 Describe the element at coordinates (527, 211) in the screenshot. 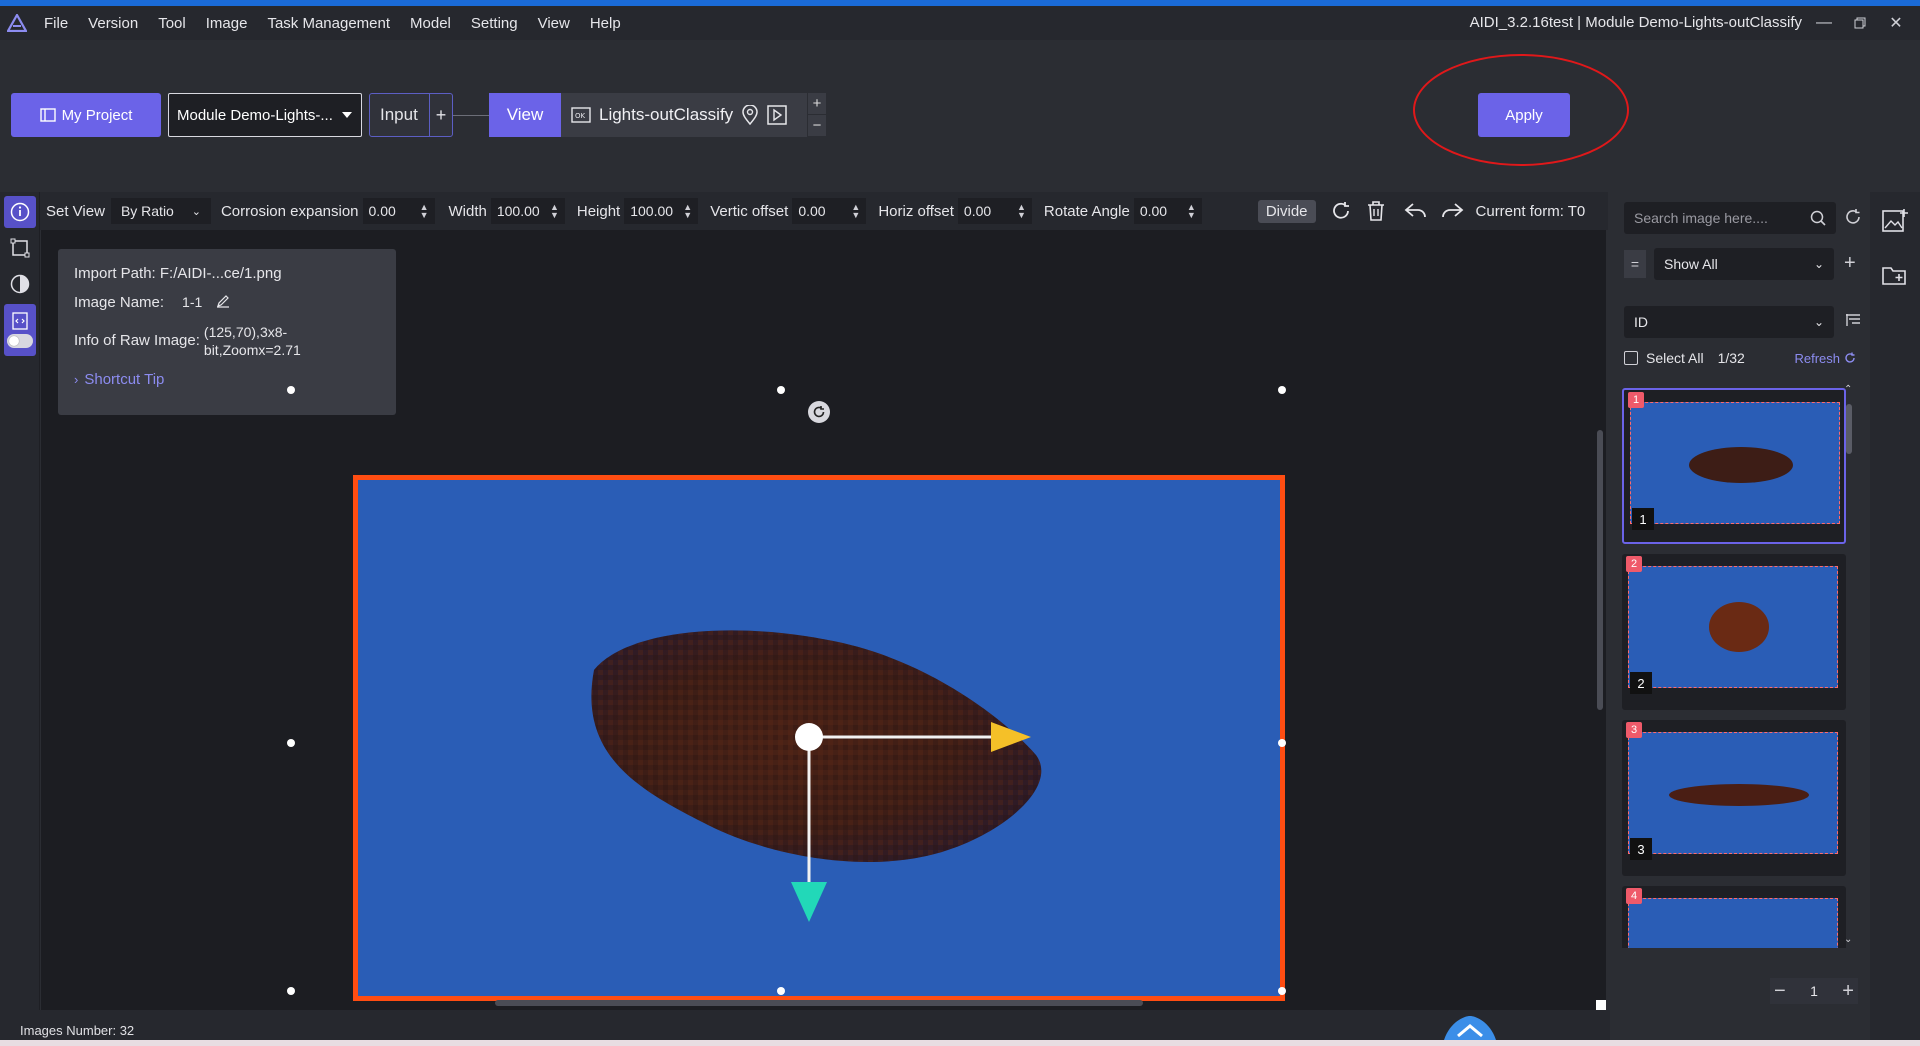

I see `width-input: 100.00 ▲ ▼` at that location.